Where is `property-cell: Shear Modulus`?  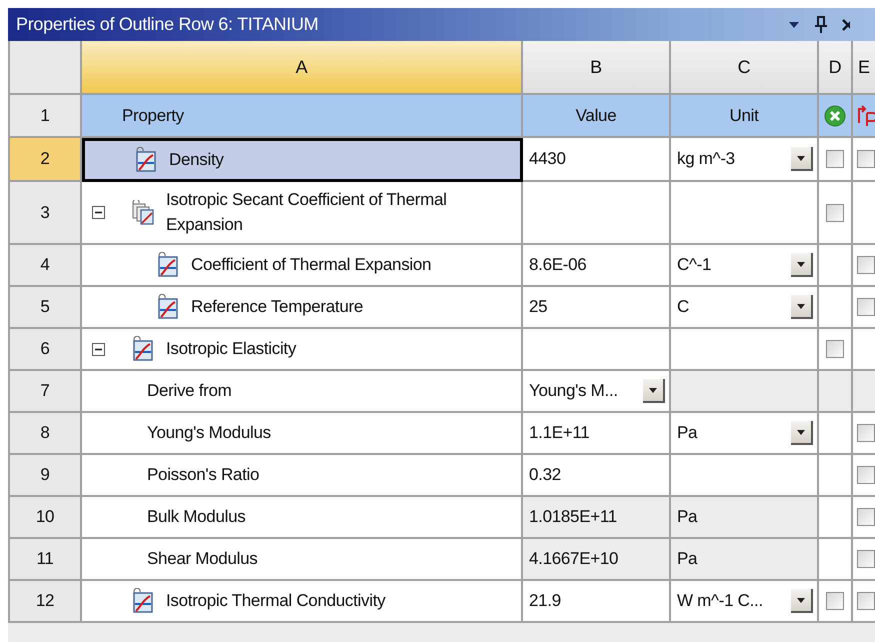 property-cell: Shear Modulus is located at coordinates (302, 560).